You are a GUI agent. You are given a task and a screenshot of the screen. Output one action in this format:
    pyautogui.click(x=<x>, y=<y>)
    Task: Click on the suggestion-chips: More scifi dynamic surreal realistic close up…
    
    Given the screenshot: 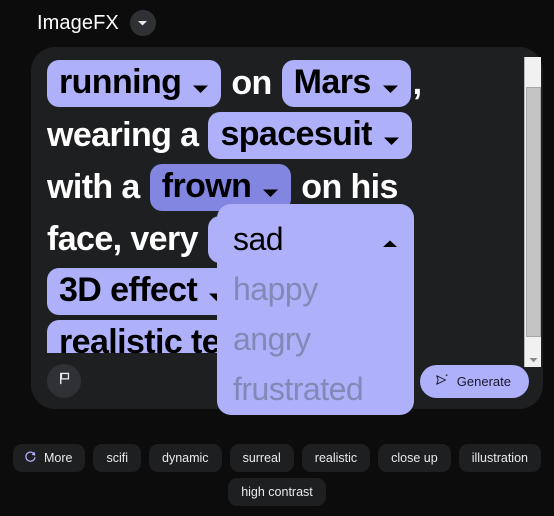 What is the action you would take?
    pyautogui.click(x=277, y=478)
    